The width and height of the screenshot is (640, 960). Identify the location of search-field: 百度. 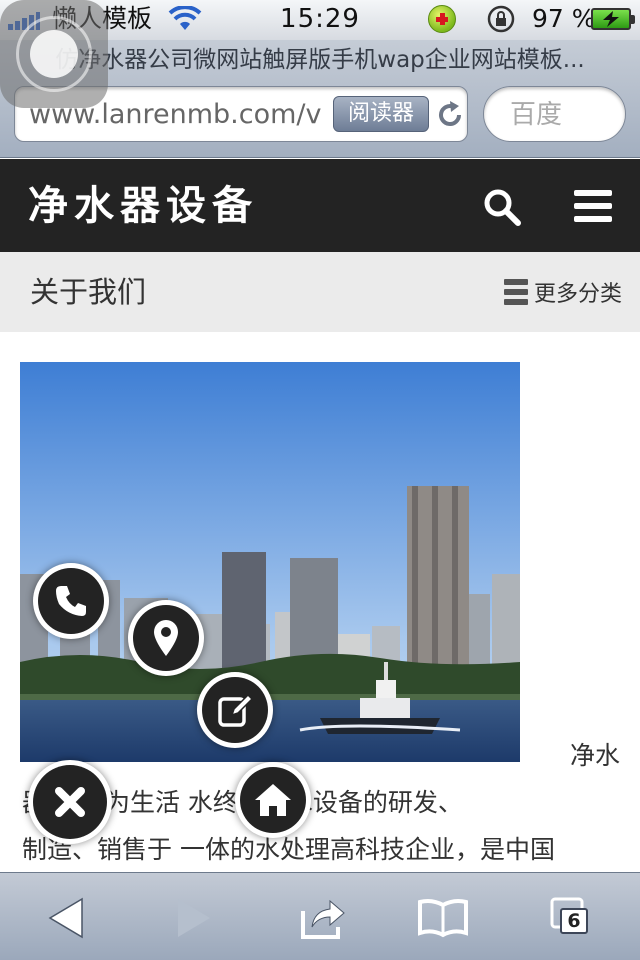
(554, 114).